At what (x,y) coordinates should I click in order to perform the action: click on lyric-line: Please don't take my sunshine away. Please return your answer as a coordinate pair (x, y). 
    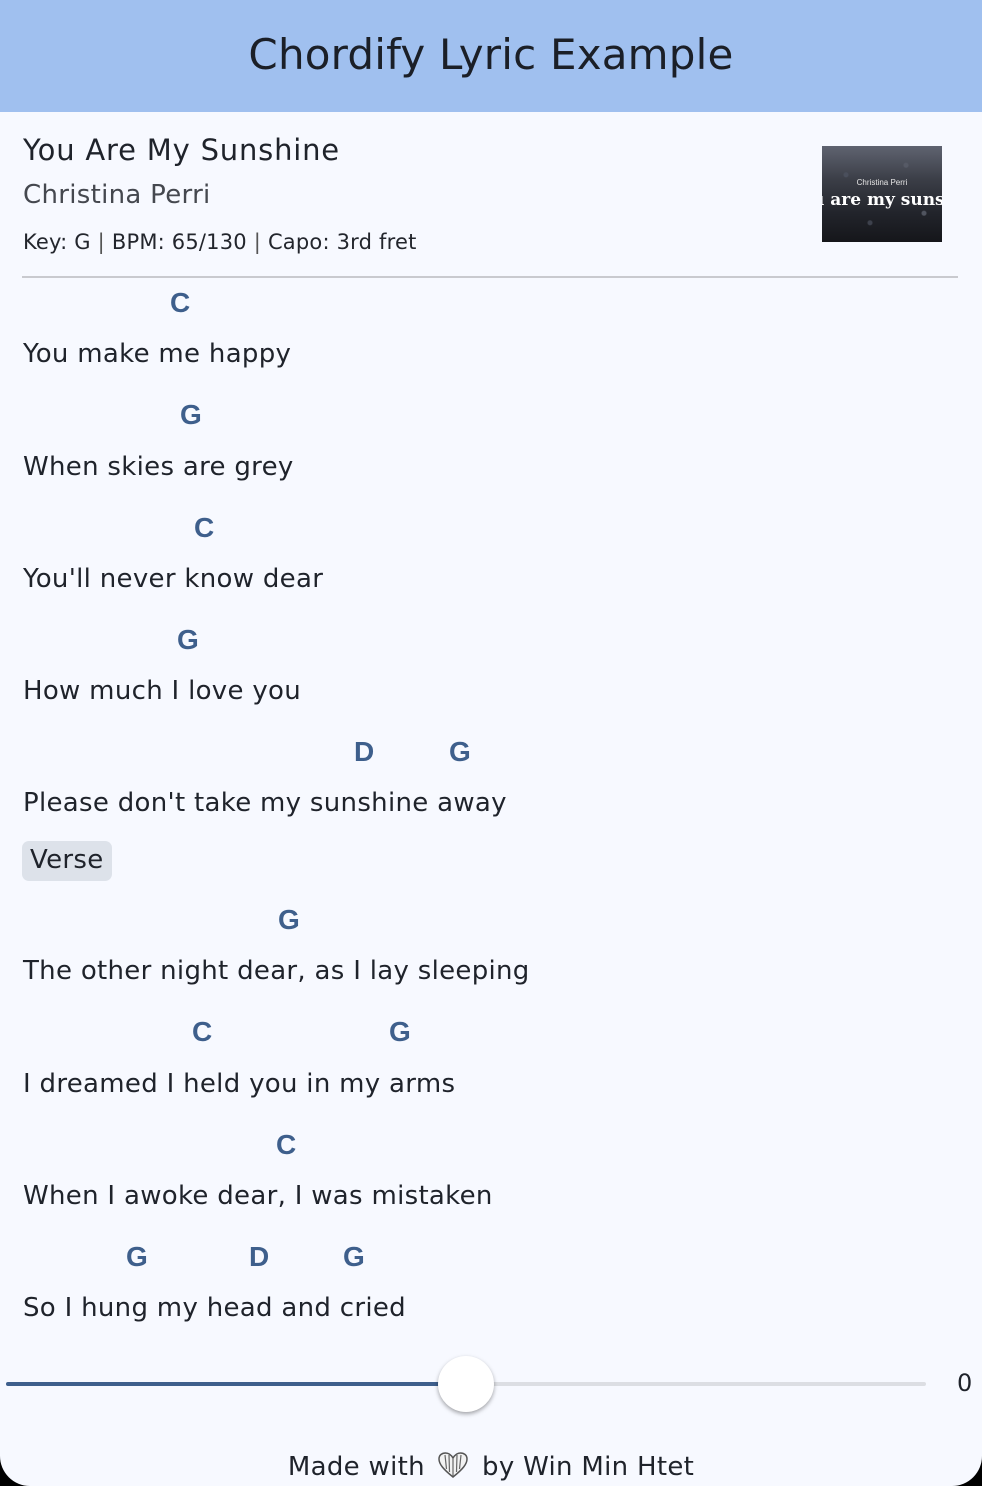
    Looking at the image, I should click on (265, 803).